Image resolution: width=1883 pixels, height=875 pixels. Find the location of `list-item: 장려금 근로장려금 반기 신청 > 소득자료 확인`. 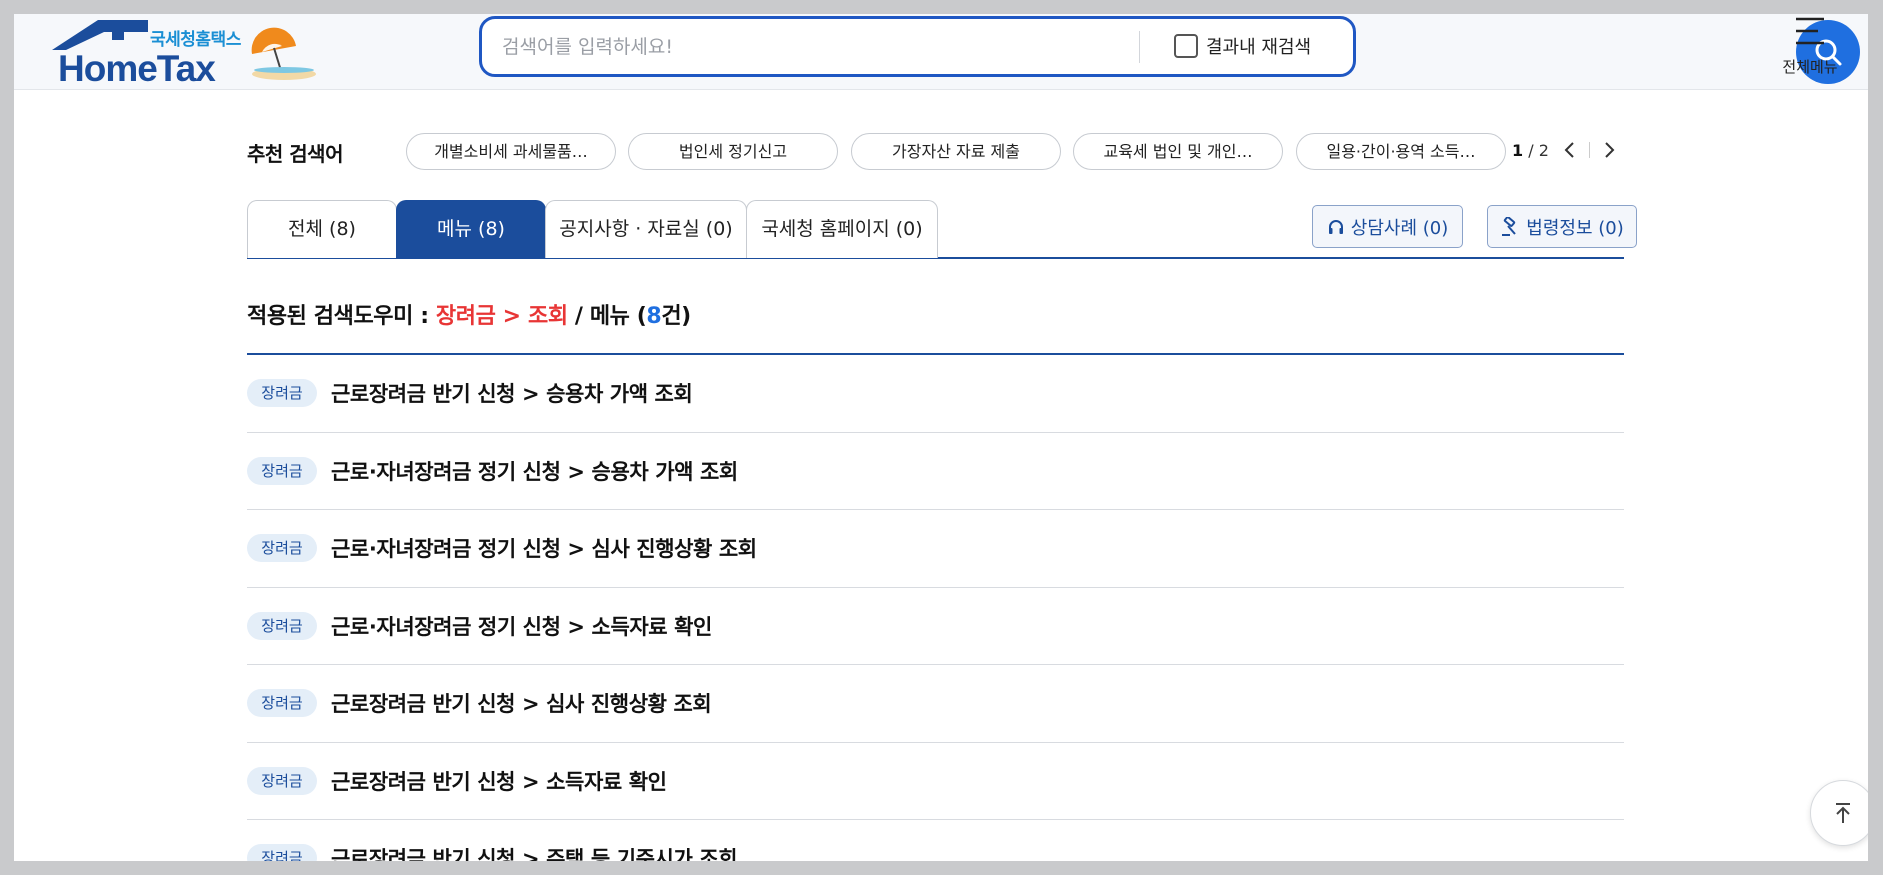

list-item: 장려금 근로장려금 반기 신청 > 소득자료 확인 is located at coordinates (935, 781).